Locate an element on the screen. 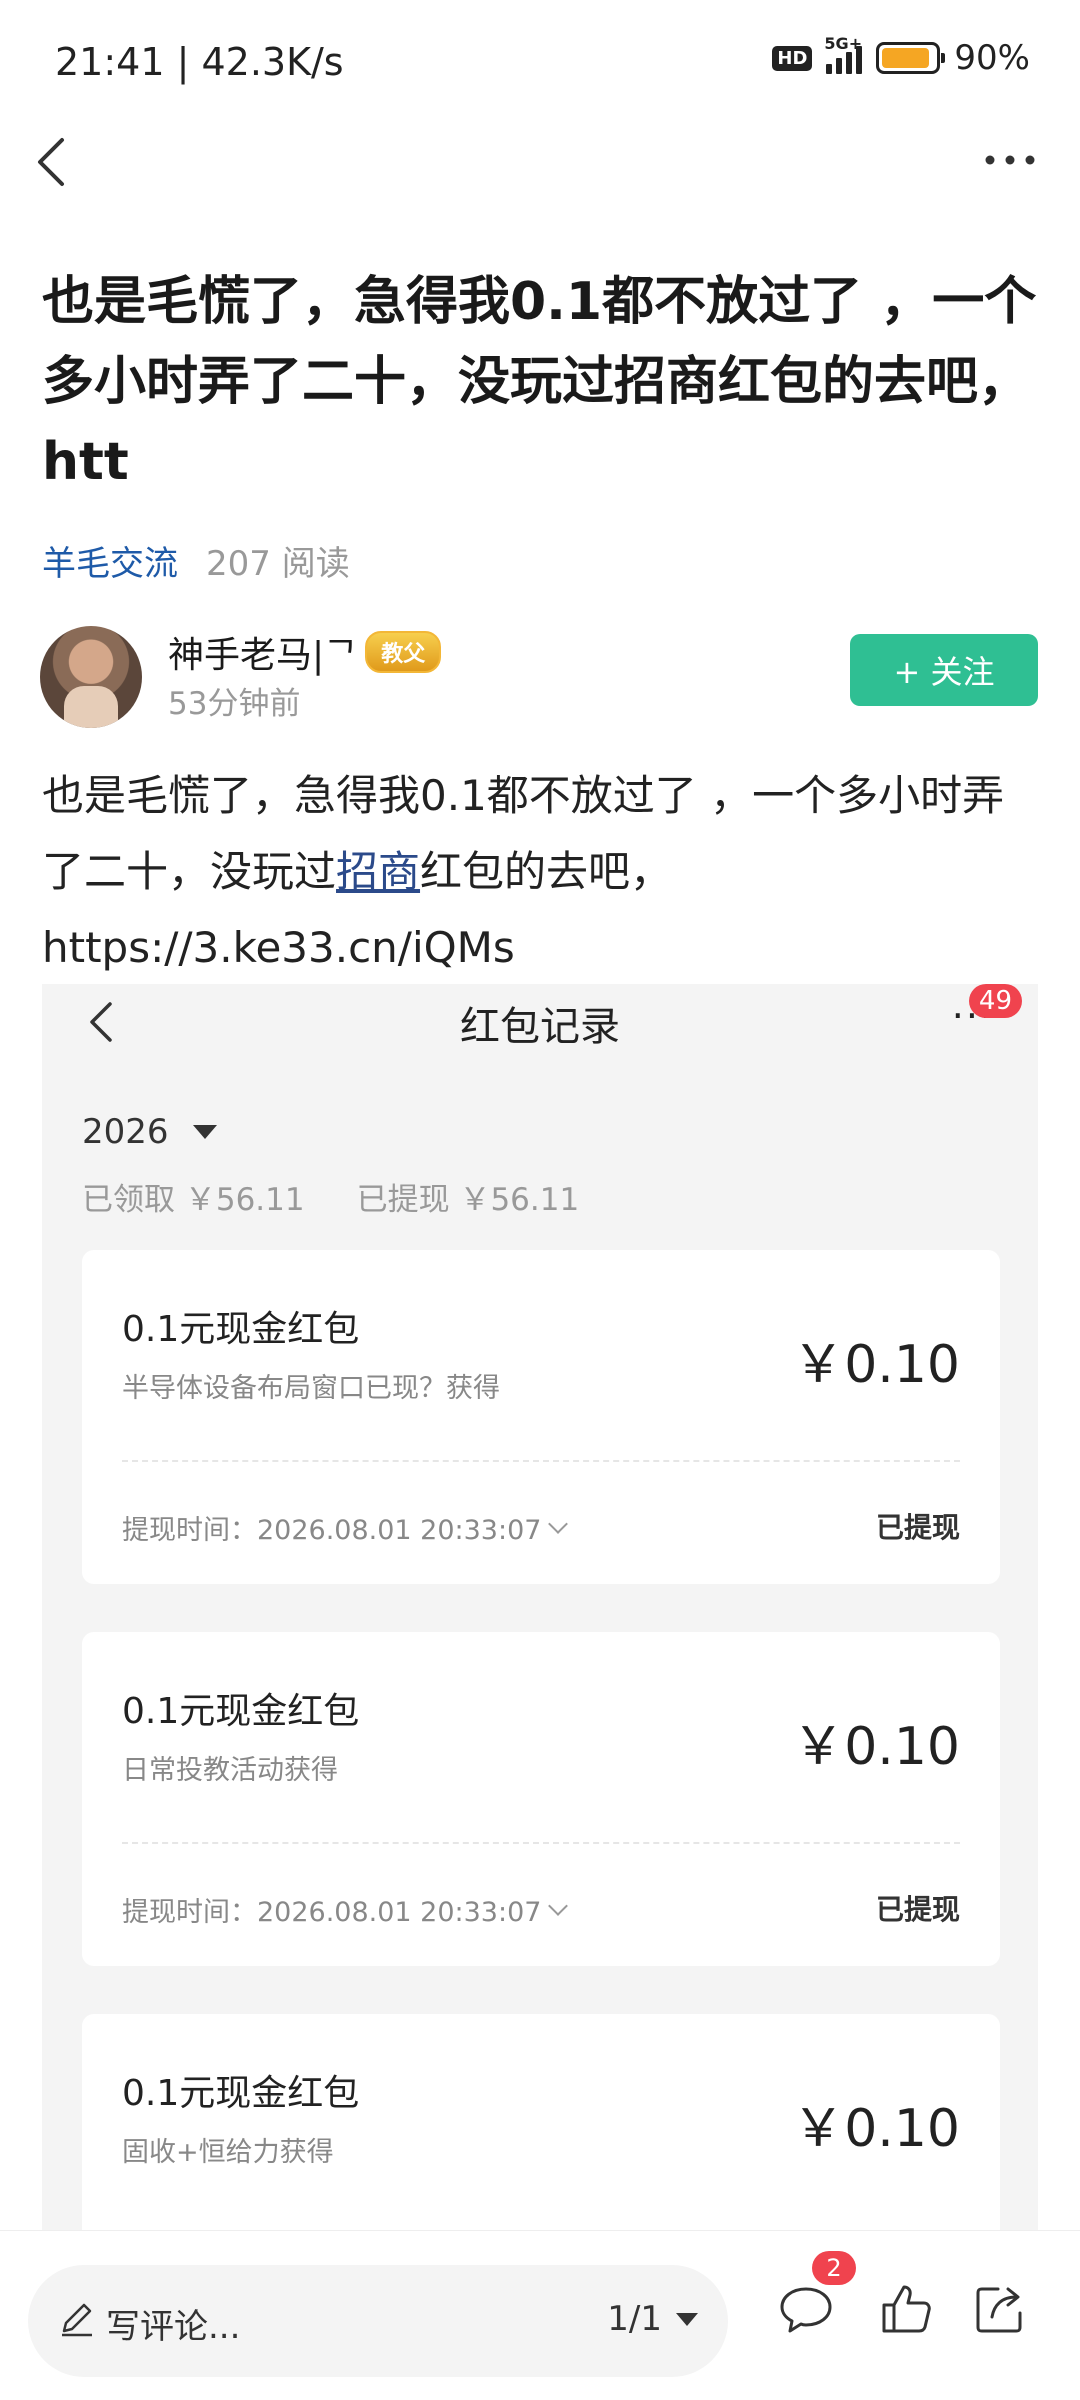 This screenshot has height=2400, width=1080. more-dots-icon is located at coordinates (1010, 160).